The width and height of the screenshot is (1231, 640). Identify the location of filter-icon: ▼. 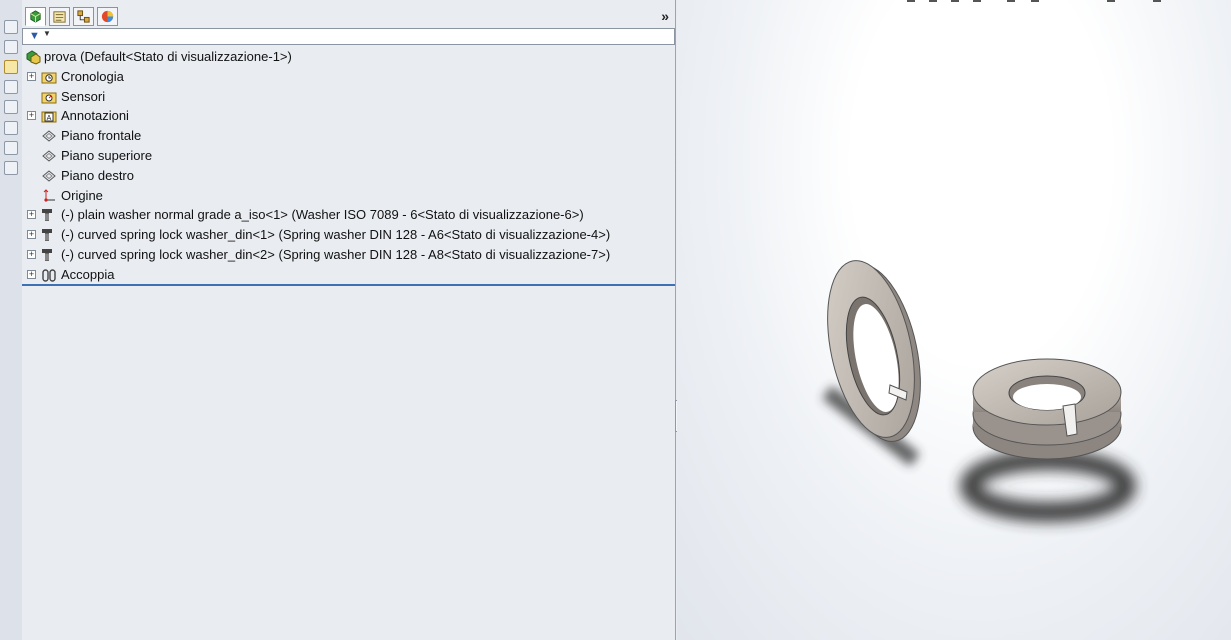
(34, 36).